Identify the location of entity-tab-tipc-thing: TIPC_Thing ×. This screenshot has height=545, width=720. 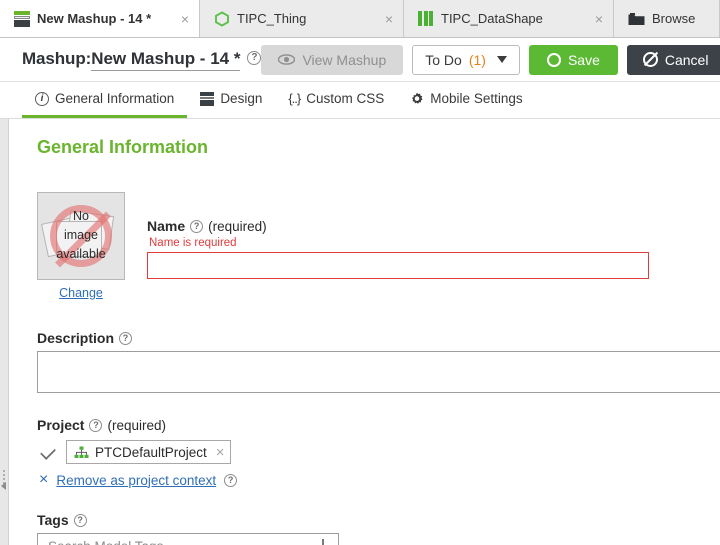
(302, 18).